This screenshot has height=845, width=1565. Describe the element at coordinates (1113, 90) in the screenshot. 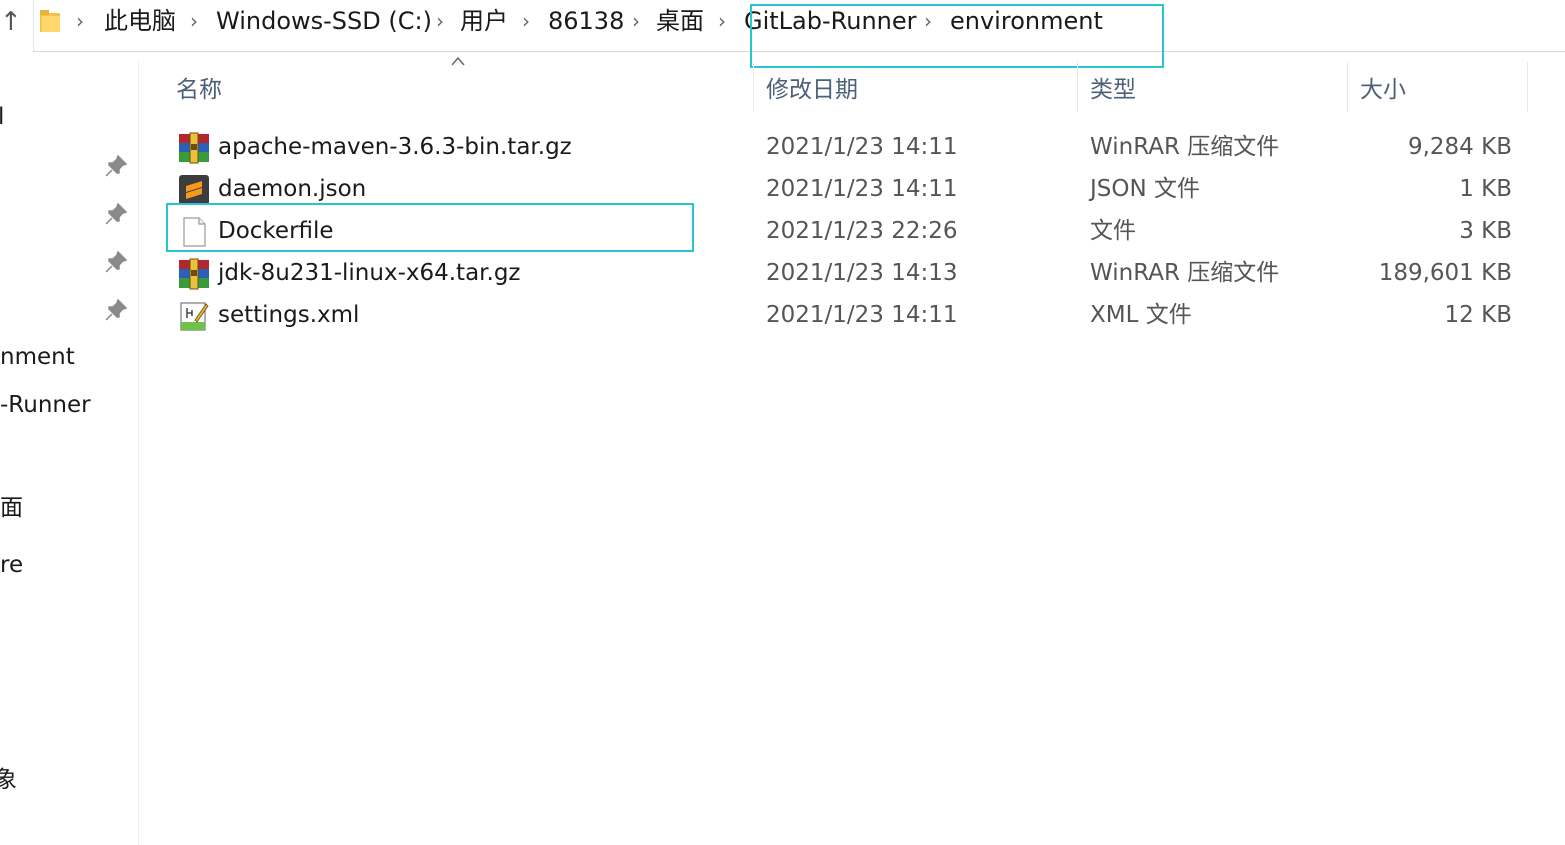

I see `column-header-type: 类型` at that location.